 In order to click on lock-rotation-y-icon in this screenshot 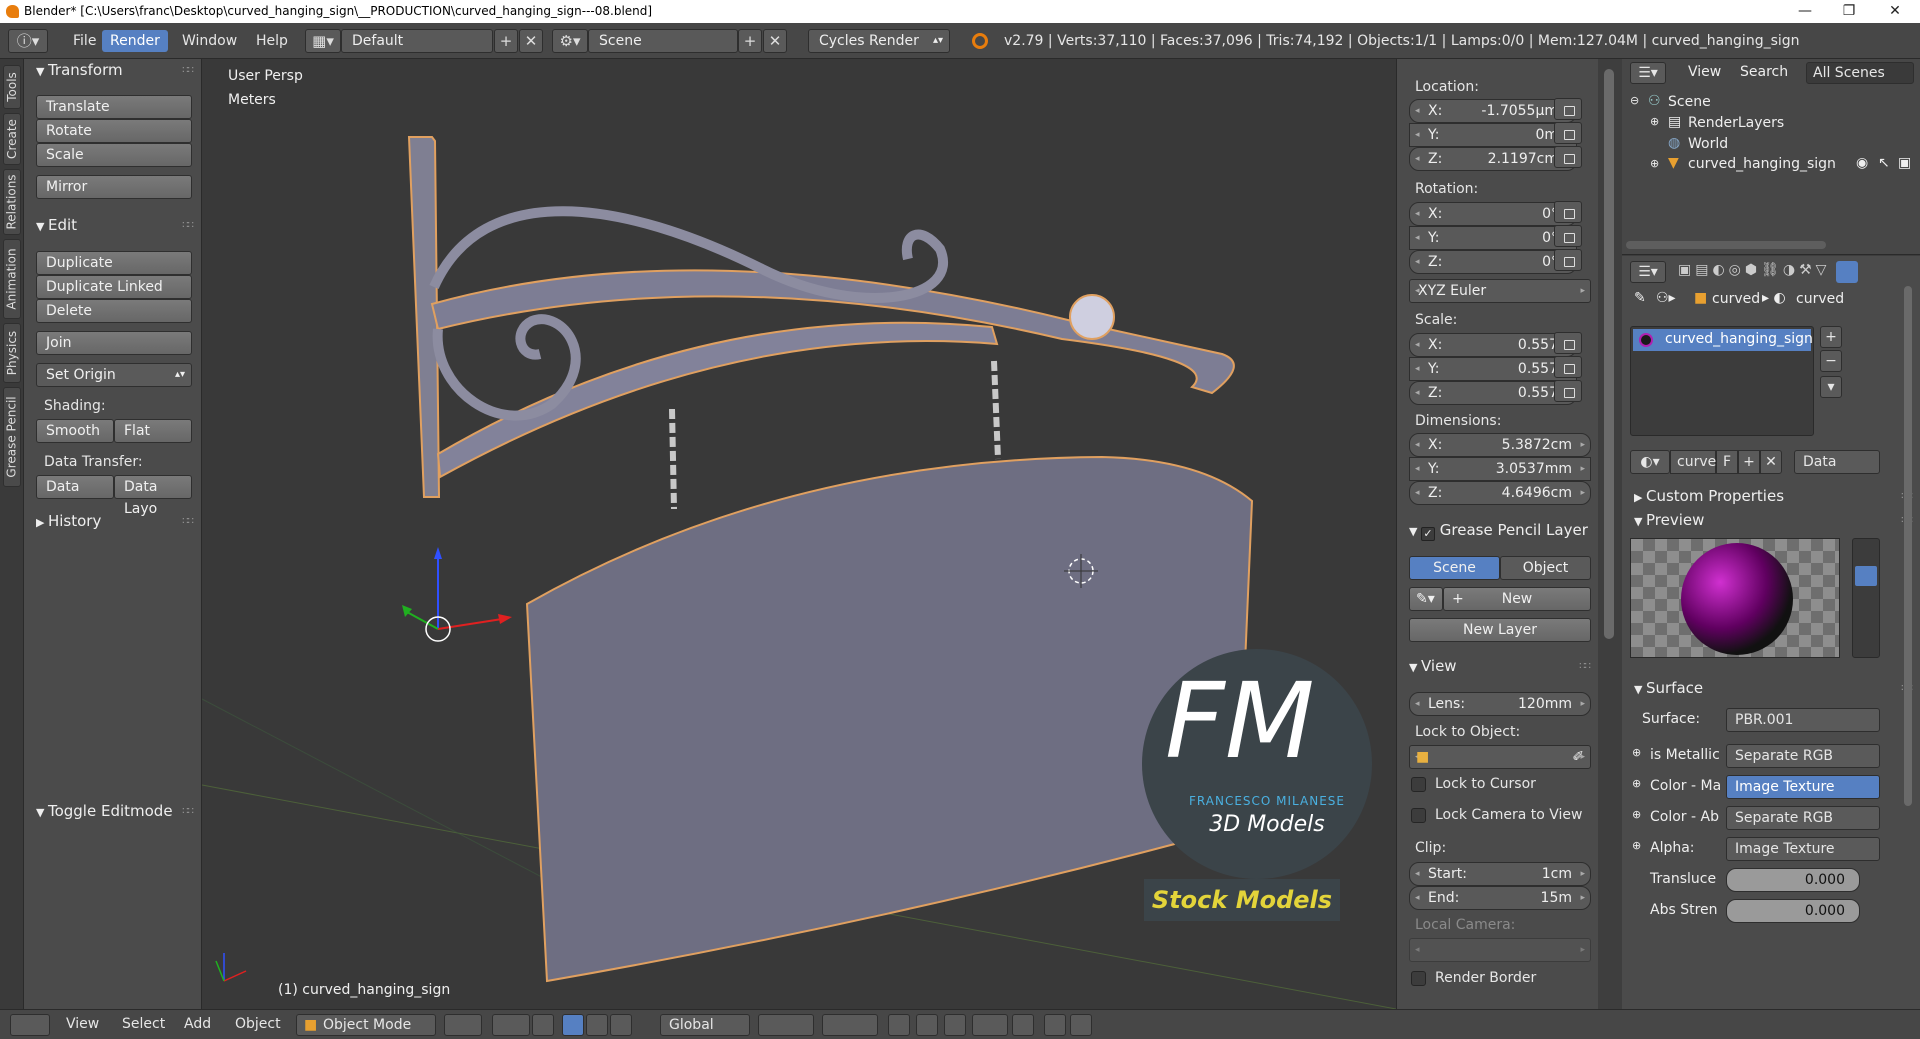, I will do `click(1568, 236)`.